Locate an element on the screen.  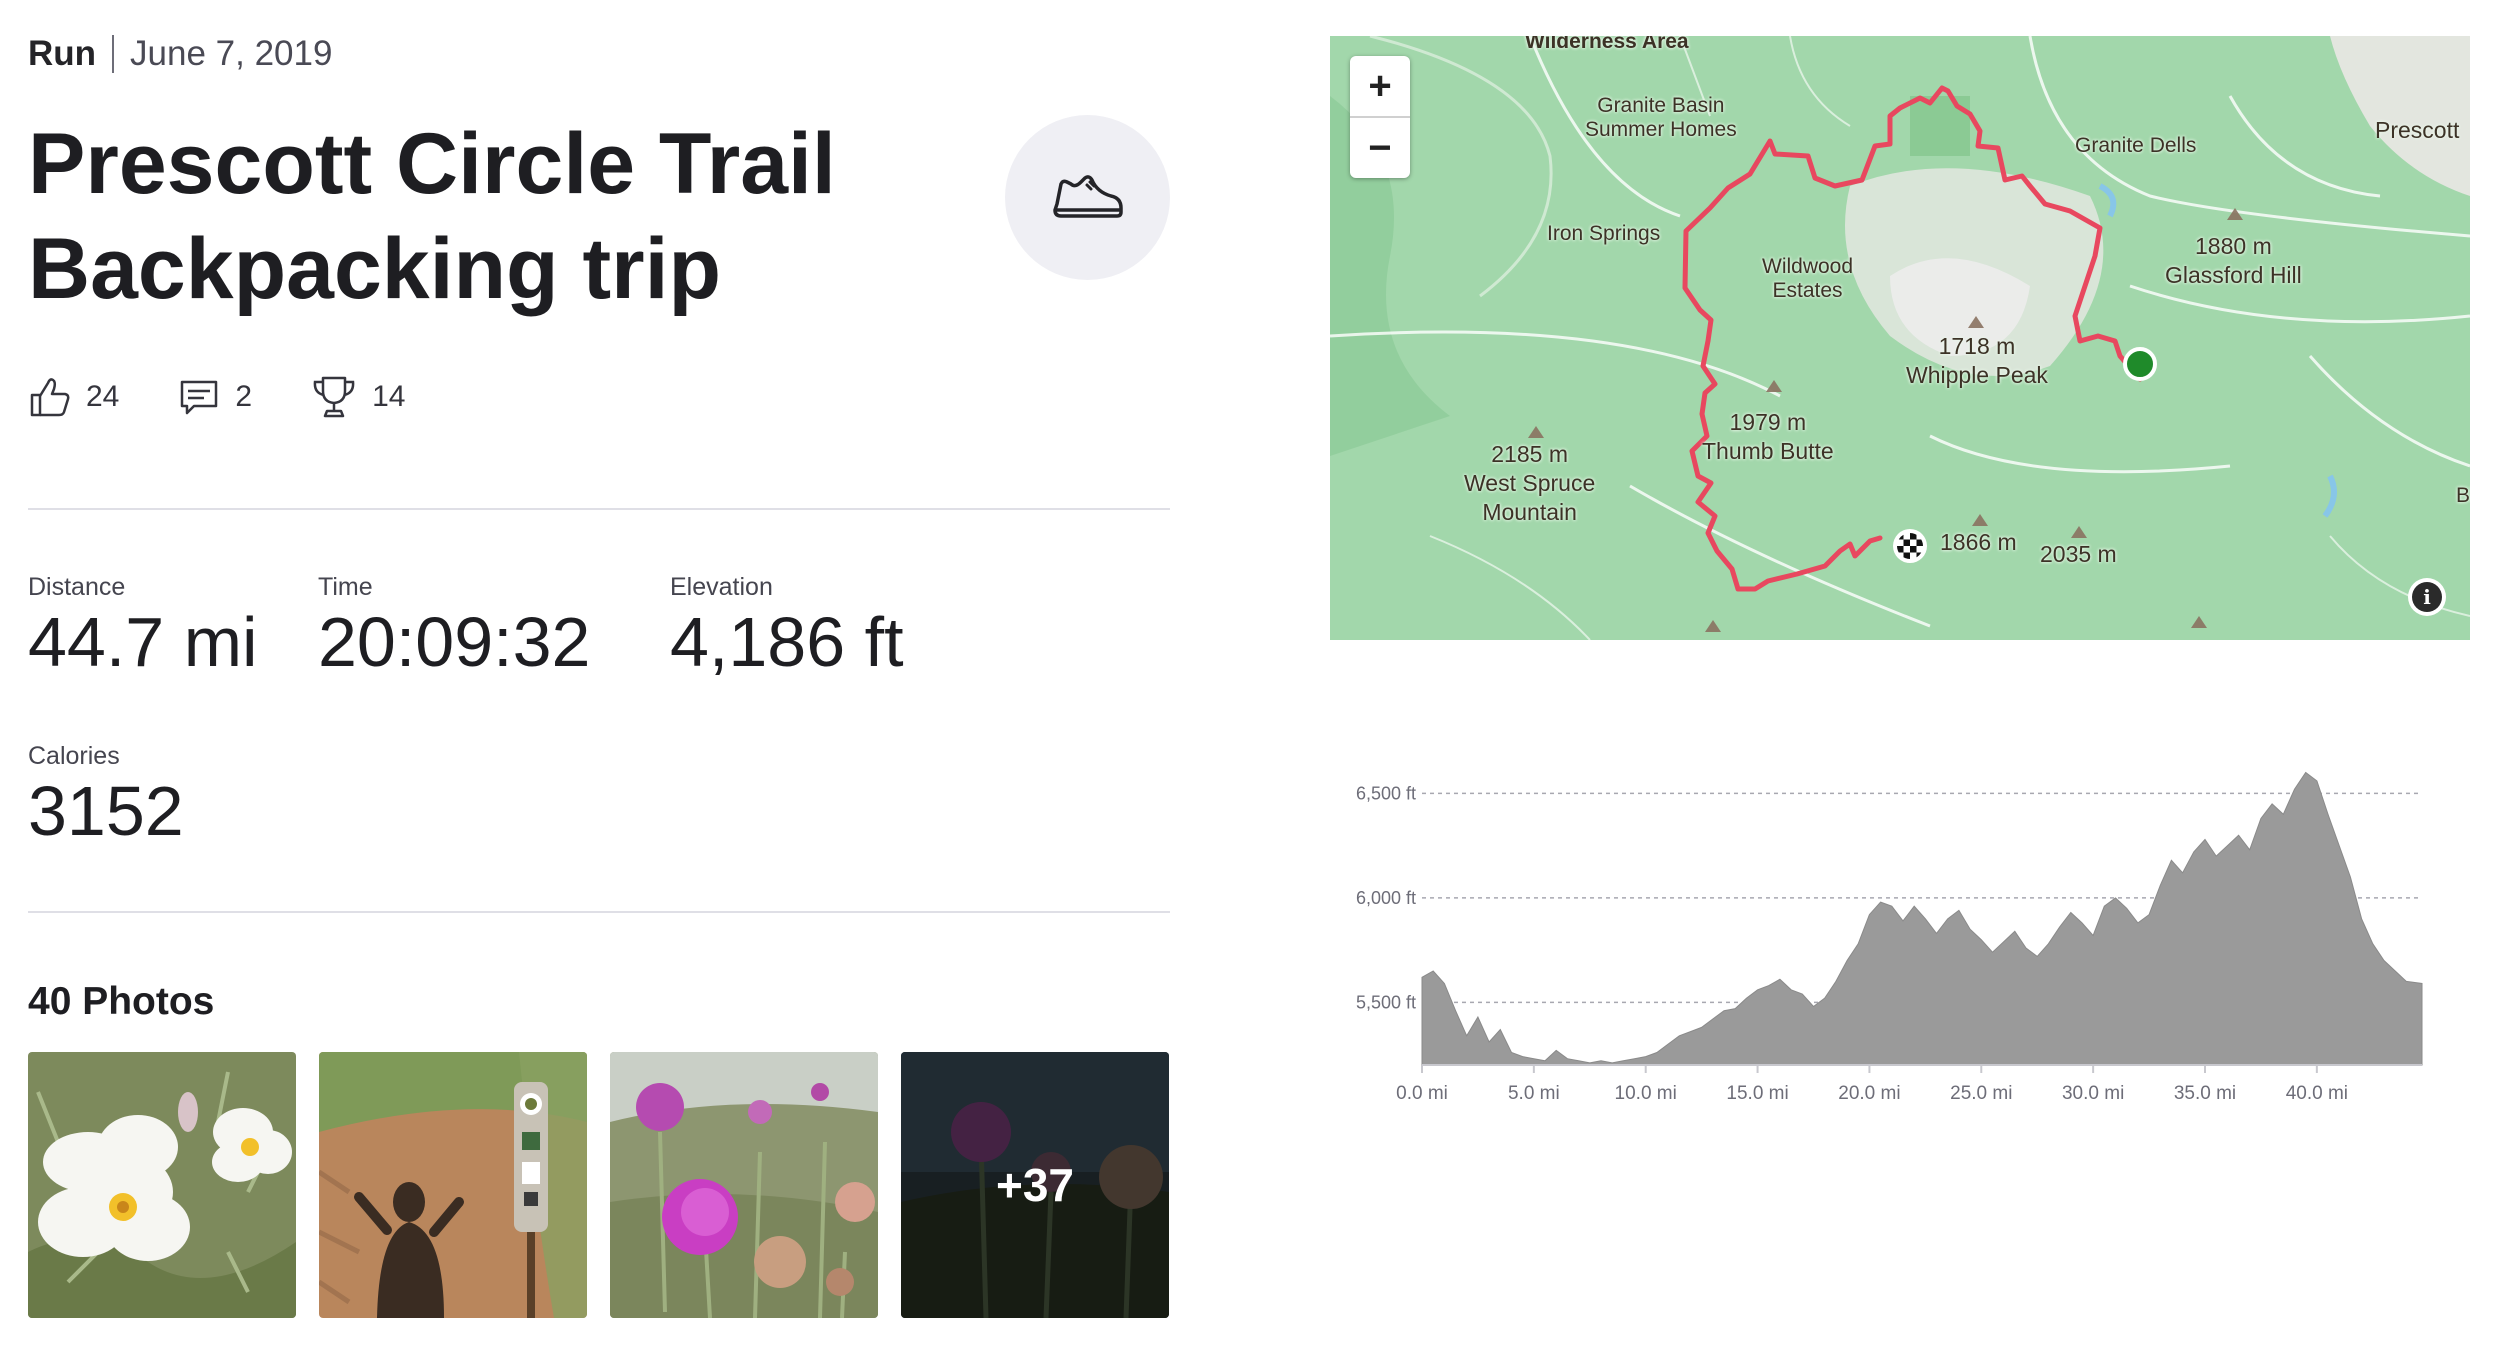
trophy-icon is located at coordinates (334, 397).